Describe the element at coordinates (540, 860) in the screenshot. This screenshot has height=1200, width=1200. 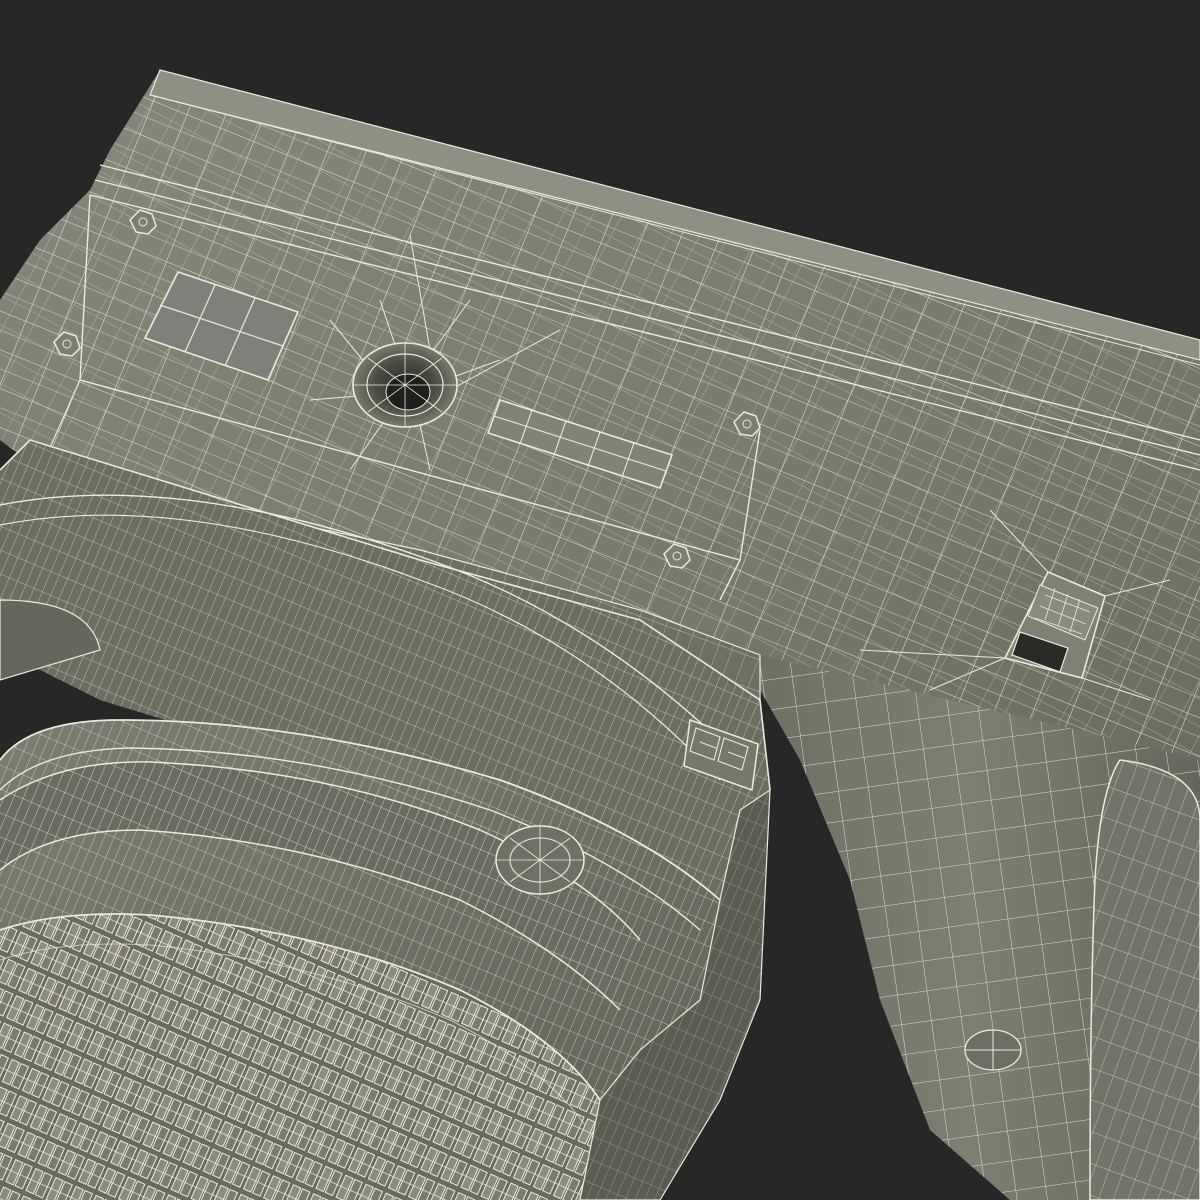
I see `lens-release-button` at that location.